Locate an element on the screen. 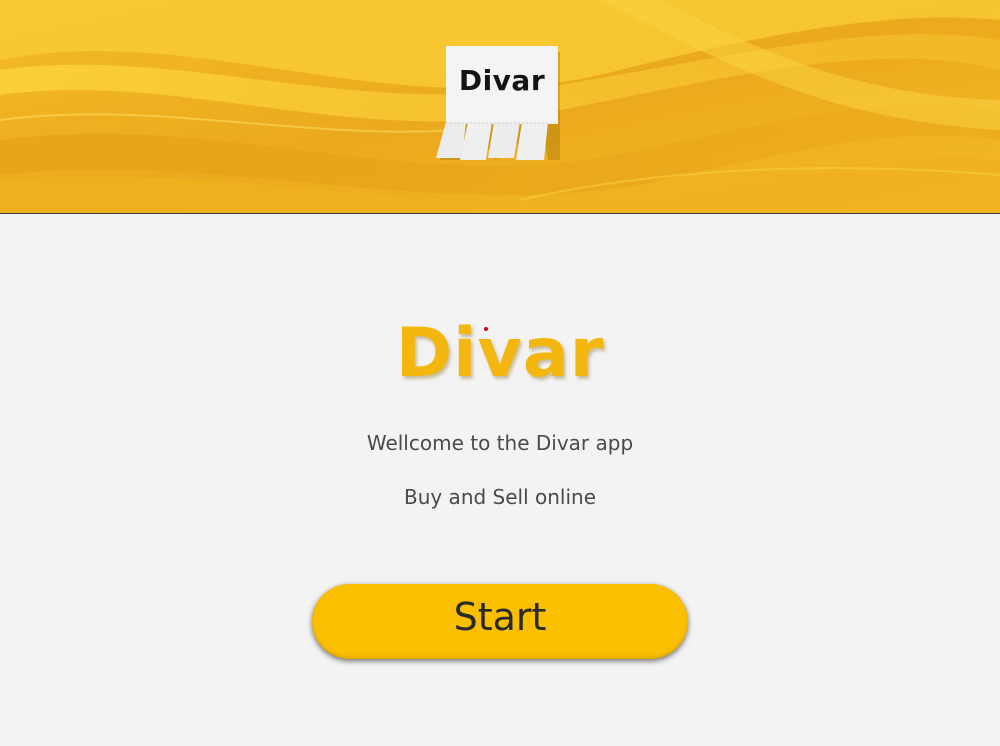 This screenshot has height=746, width=1000. welcome-text: Wellcome to the Divar app is located at coordinates (500, 443).